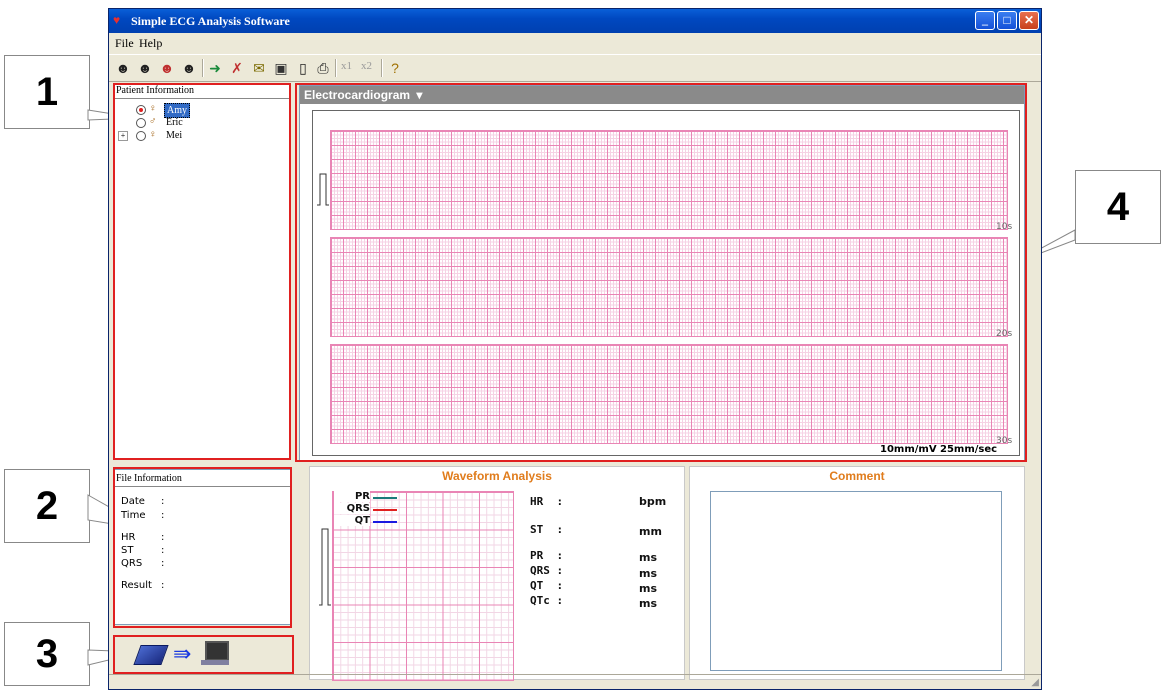 The image size is (1164, 690). Describe the element at coordinates (1007, 20) in the screenshot. I see `maximize-button: □` at that location.